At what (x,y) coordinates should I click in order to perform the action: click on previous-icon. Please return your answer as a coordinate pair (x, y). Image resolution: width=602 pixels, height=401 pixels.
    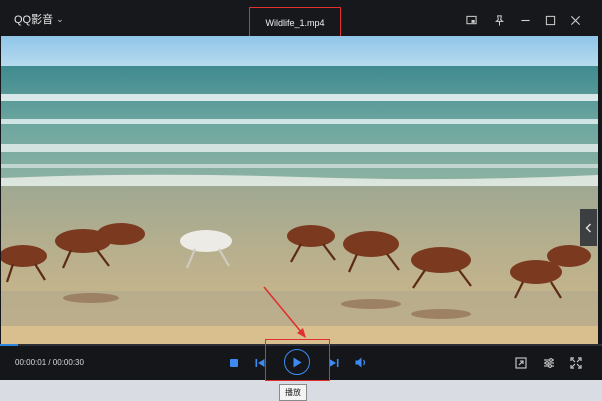
    Looking at the image, I should click on (260, 362).